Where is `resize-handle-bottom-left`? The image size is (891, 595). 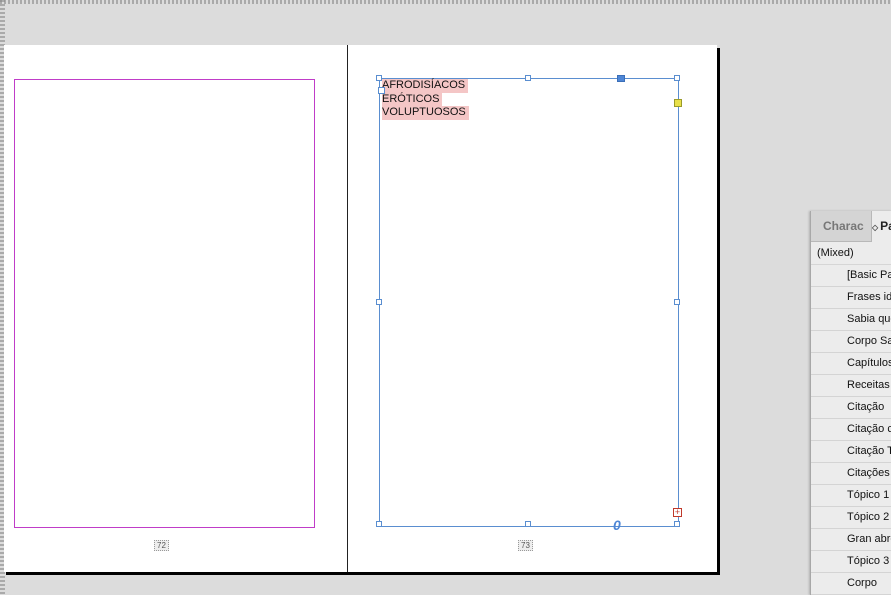
resize-handle-bottom-left is located at coordinates (379, 524).